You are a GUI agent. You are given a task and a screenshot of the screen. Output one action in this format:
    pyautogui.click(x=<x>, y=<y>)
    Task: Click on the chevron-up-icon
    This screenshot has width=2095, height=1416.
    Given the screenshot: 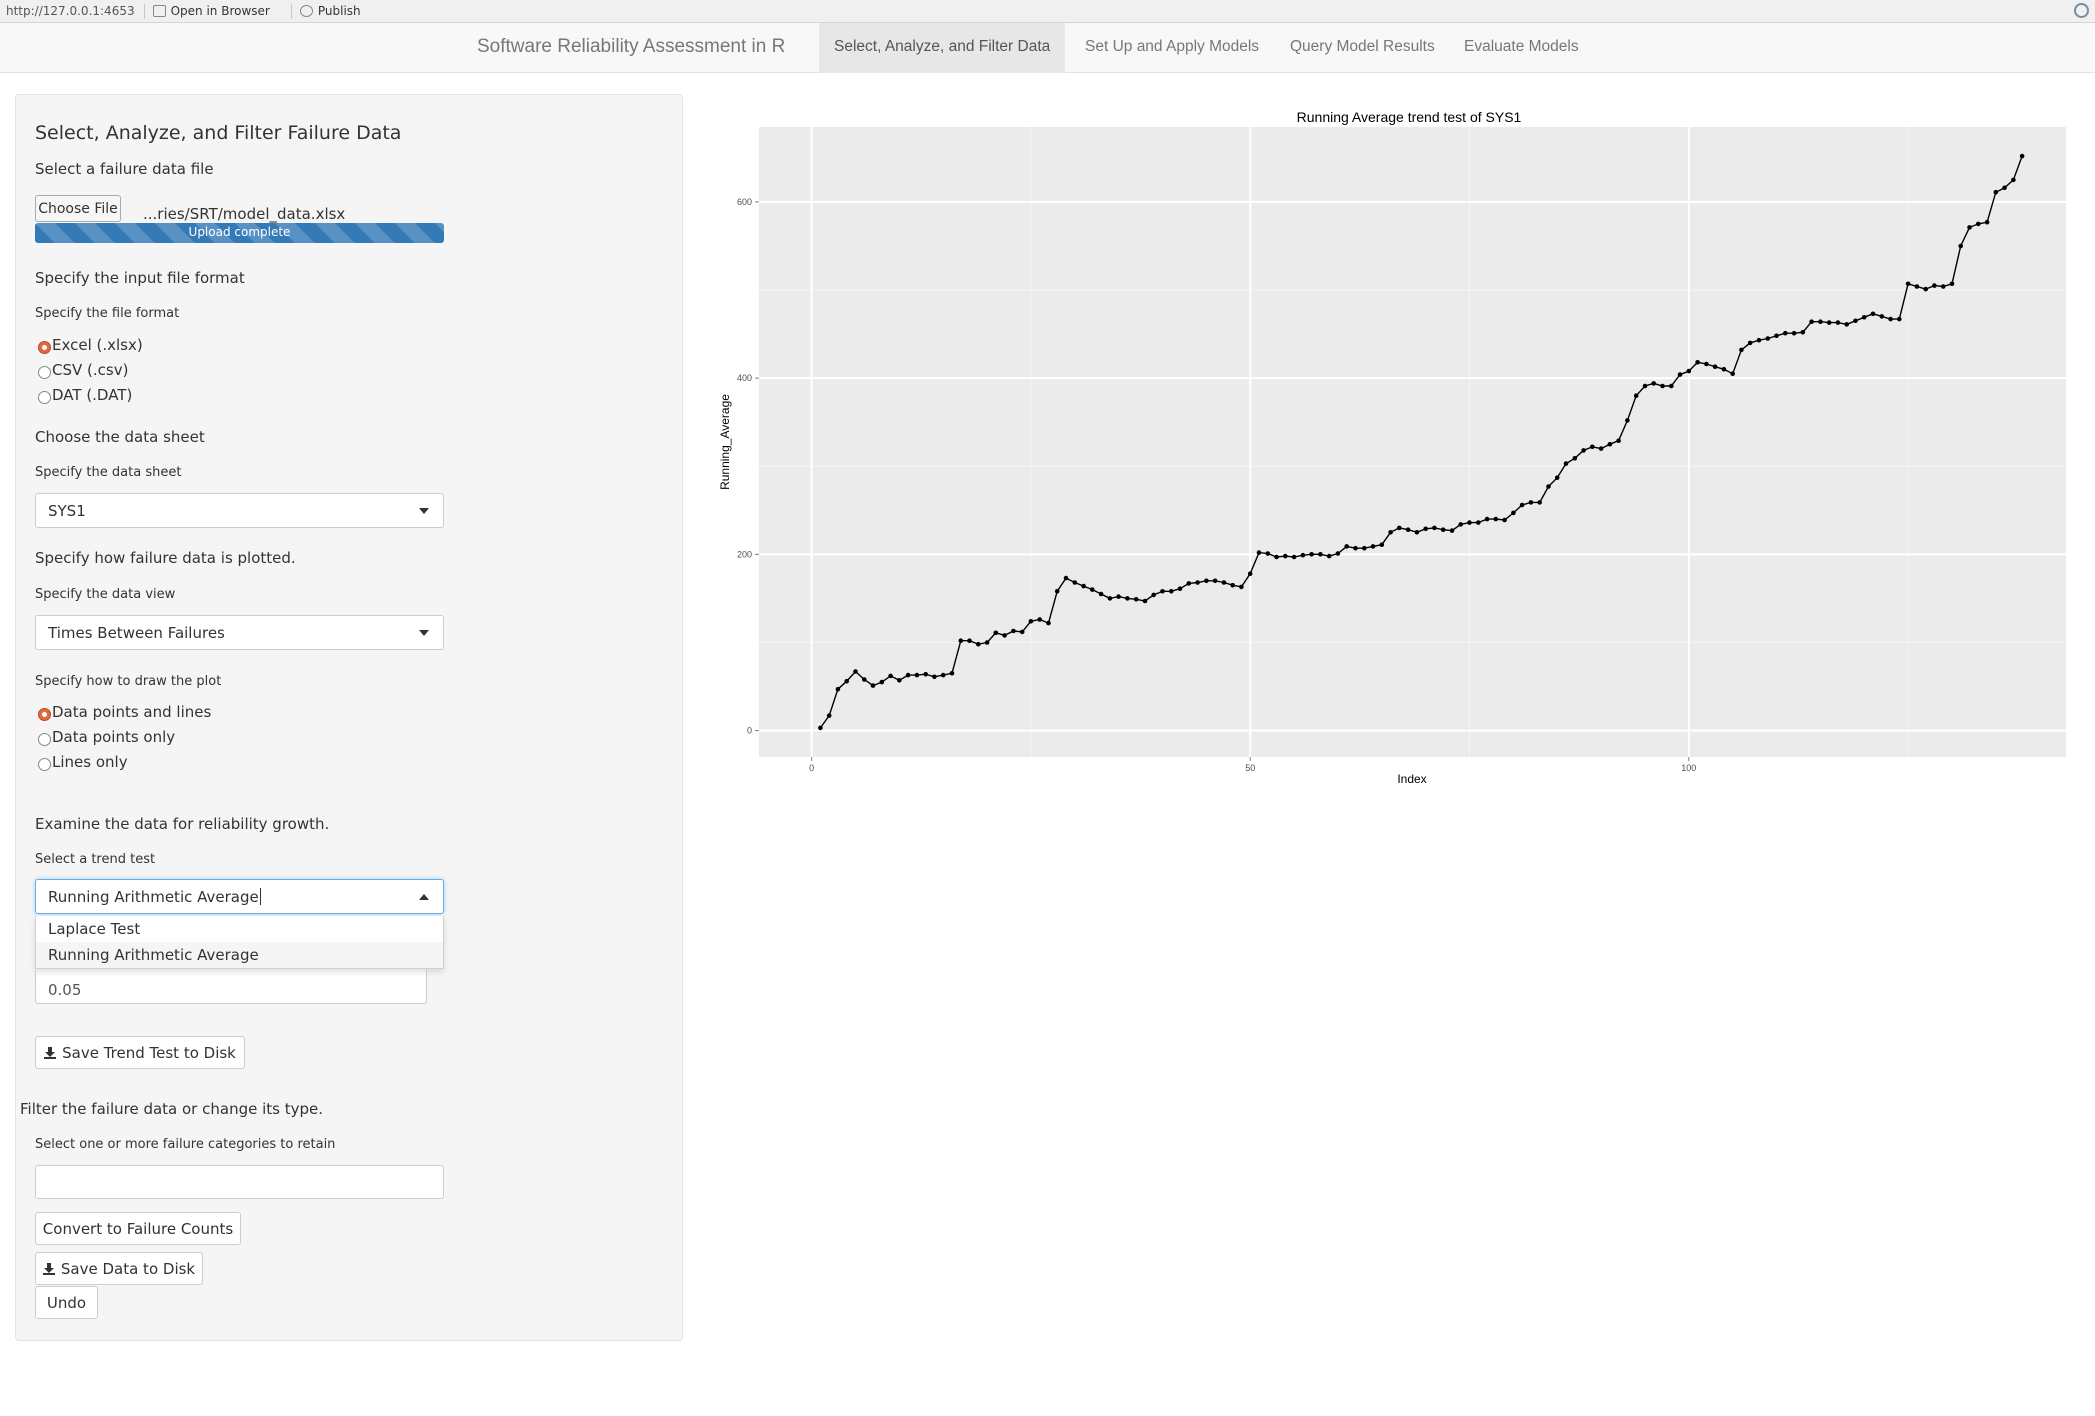 What is the action you would take?
    pyautogui.click(x=424, y=896)
    